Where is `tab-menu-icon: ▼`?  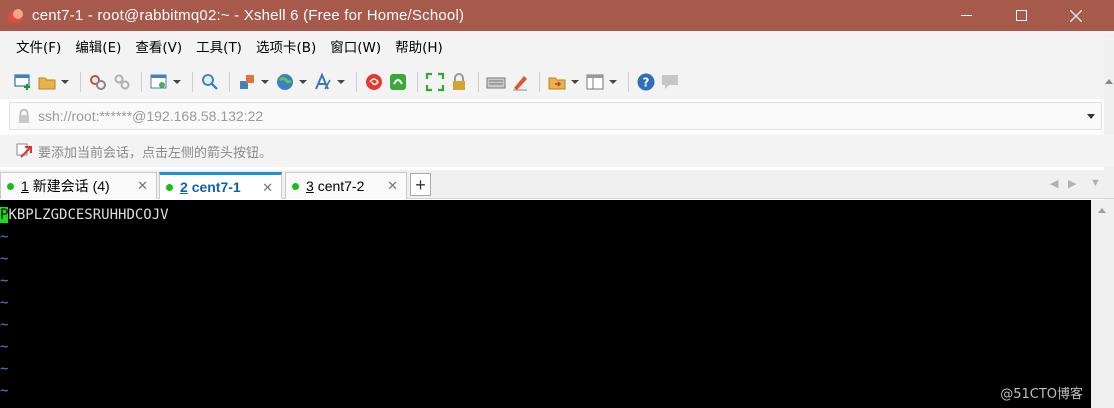
tab-menu-icon: ▼ is located at coordinates (1095, 183).